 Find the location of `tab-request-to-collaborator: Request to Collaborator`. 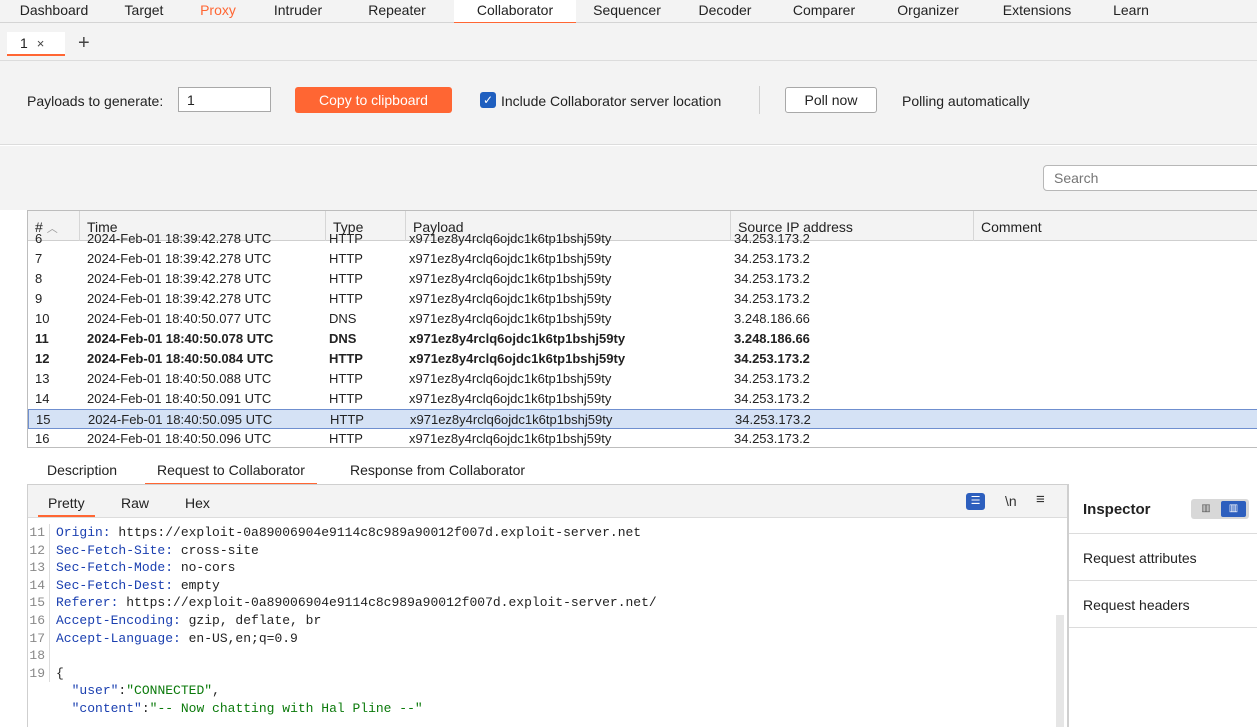

tab-request-to-collaborator: Request to Collaborator is located at coordinates (231, 473).